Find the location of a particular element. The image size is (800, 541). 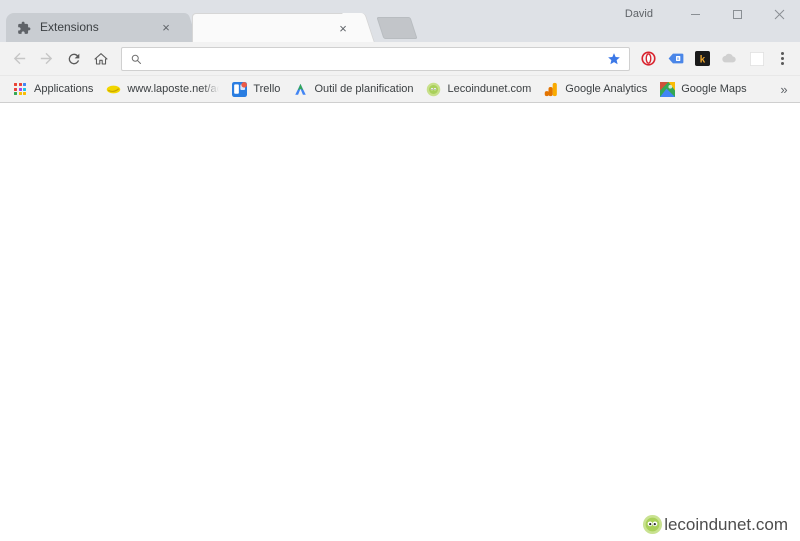

grey-cloud-extension-icon is located at coordinates (729, 58).